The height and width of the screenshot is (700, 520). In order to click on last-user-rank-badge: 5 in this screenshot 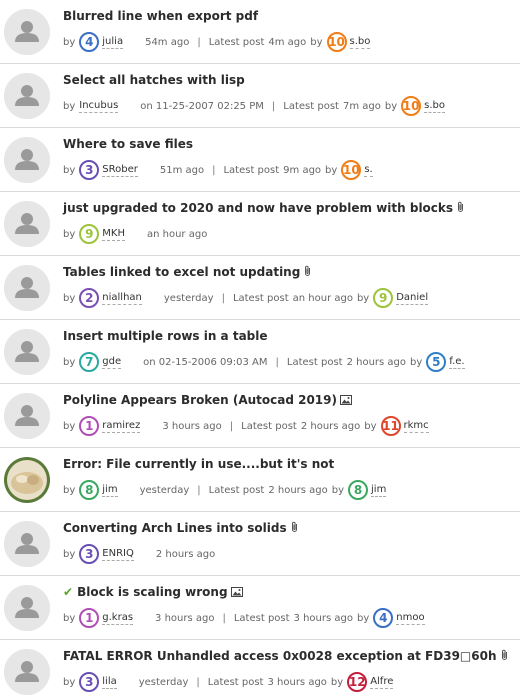, I will do `click(436, 362)`.